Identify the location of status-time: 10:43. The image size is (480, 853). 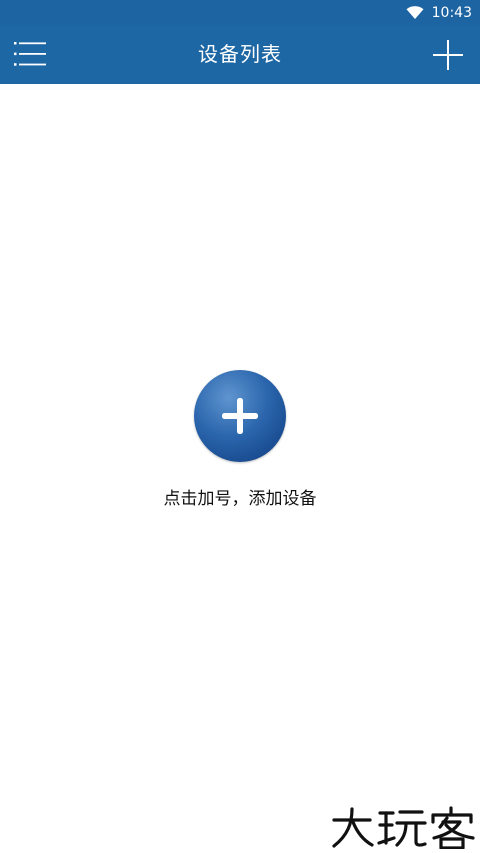
(451, 12).